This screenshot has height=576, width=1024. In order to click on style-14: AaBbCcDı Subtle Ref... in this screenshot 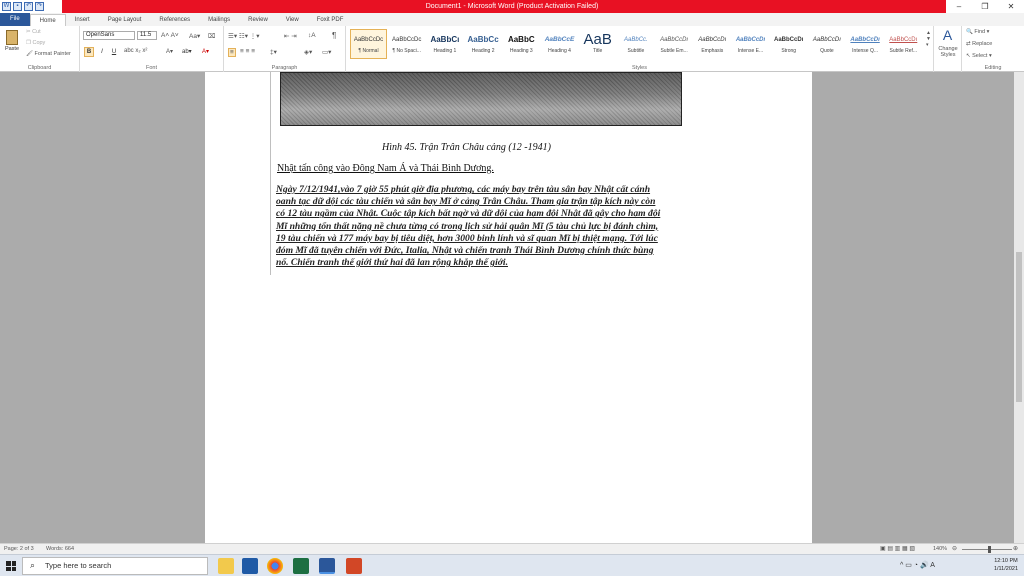, I will do `click(903, 44)`.